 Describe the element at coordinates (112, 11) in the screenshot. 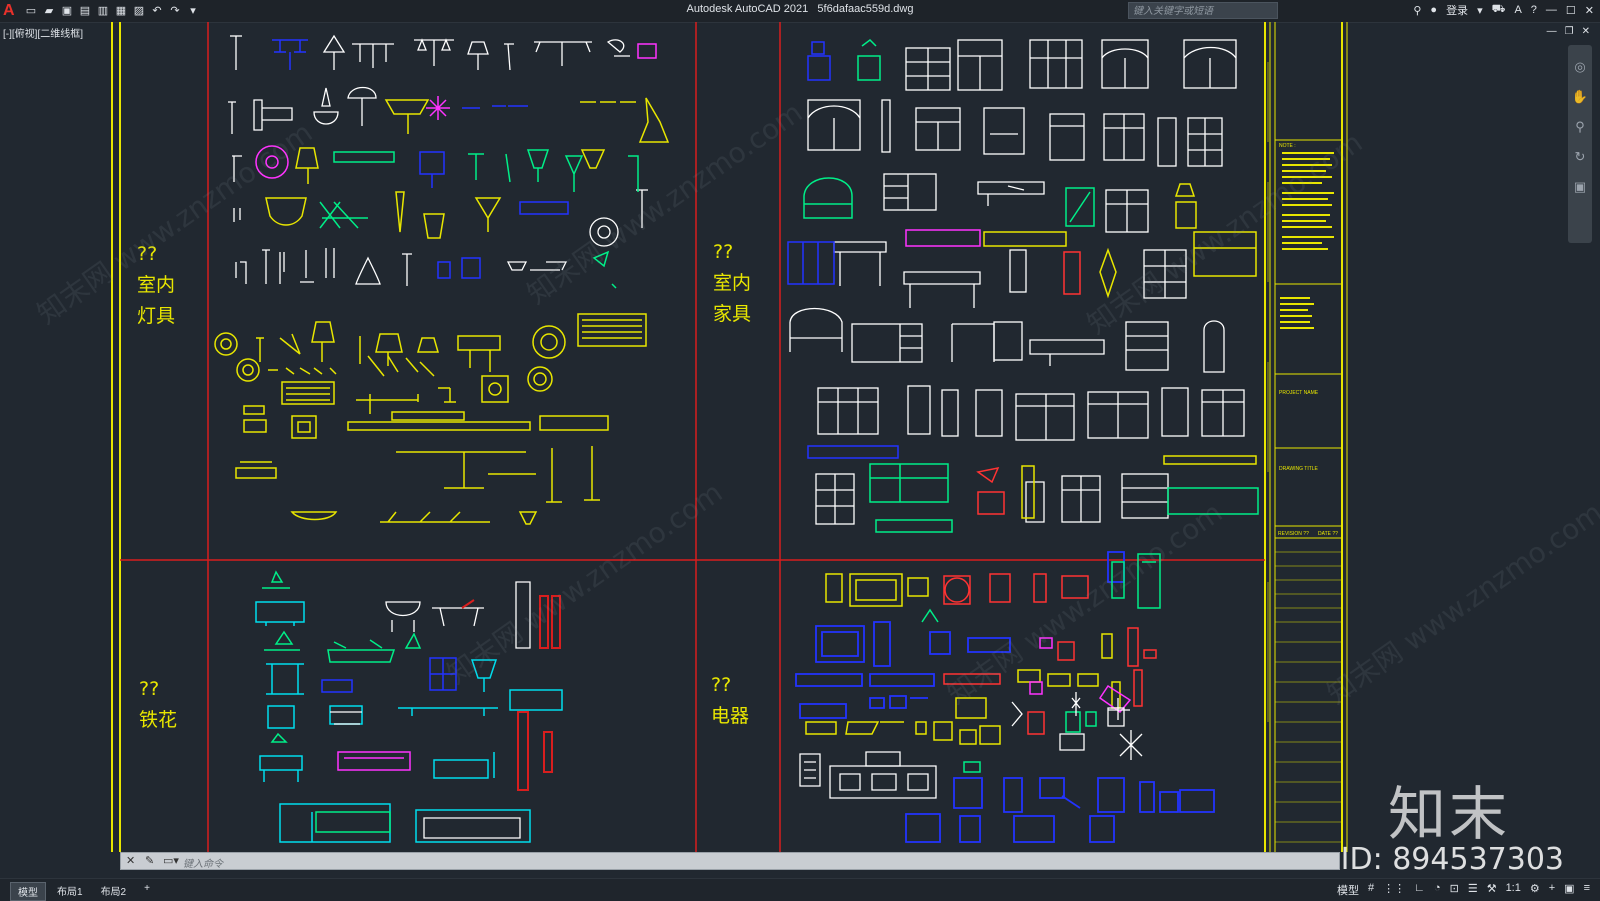

I see `quick-access-toolbar: ▭ ▰ ▣ ▤ ▥ ▦ ▨ ↶ ↷ ▾` at that location.